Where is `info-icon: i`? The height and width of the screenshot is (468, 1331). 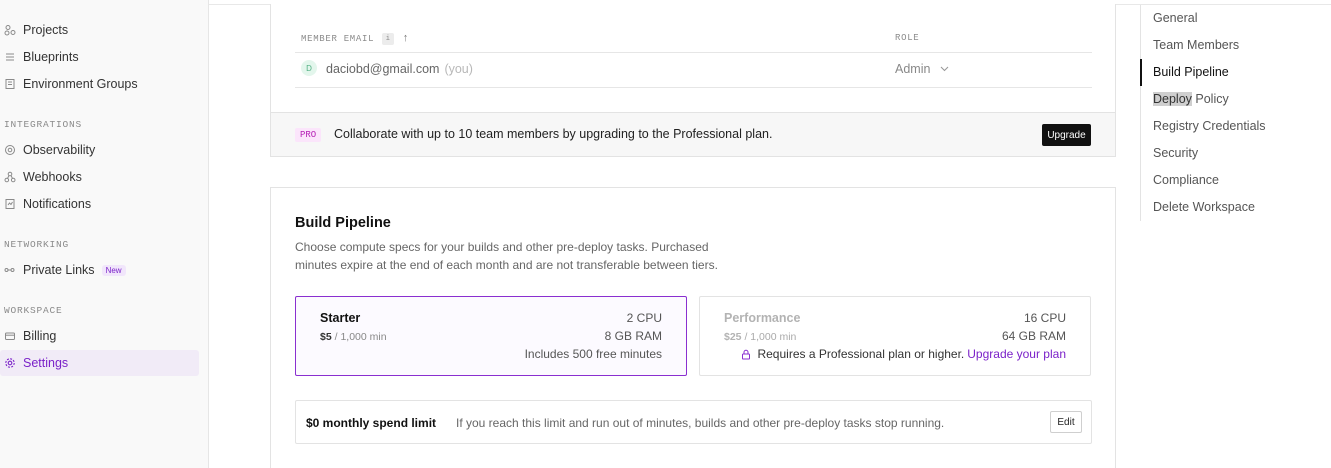 info-icon: i is located at coordinates (388, 39).